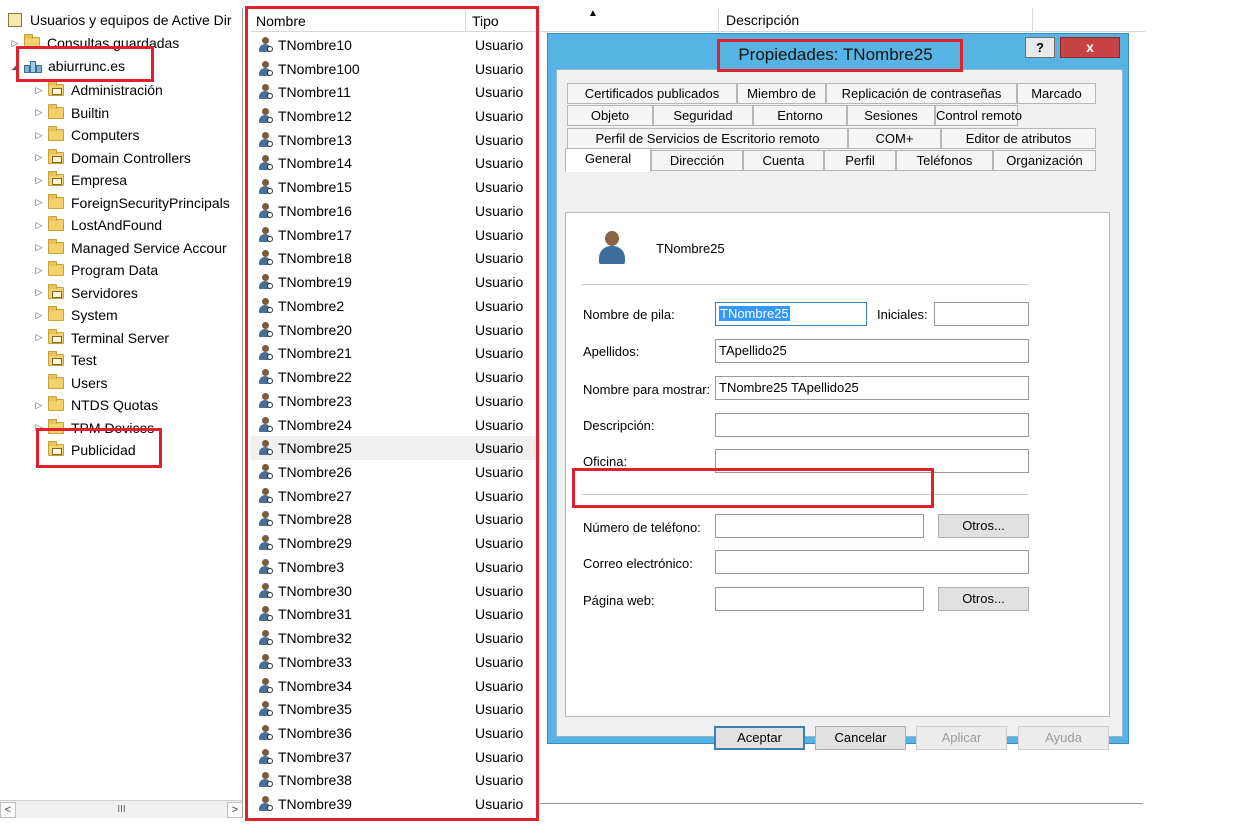 The height and width of the screenshot is (838, 1255). What do you see at coordinates (1056, 93) in the screenshot?
I see `tab-marcado: Marcado` at bounding box center [1056, 93].